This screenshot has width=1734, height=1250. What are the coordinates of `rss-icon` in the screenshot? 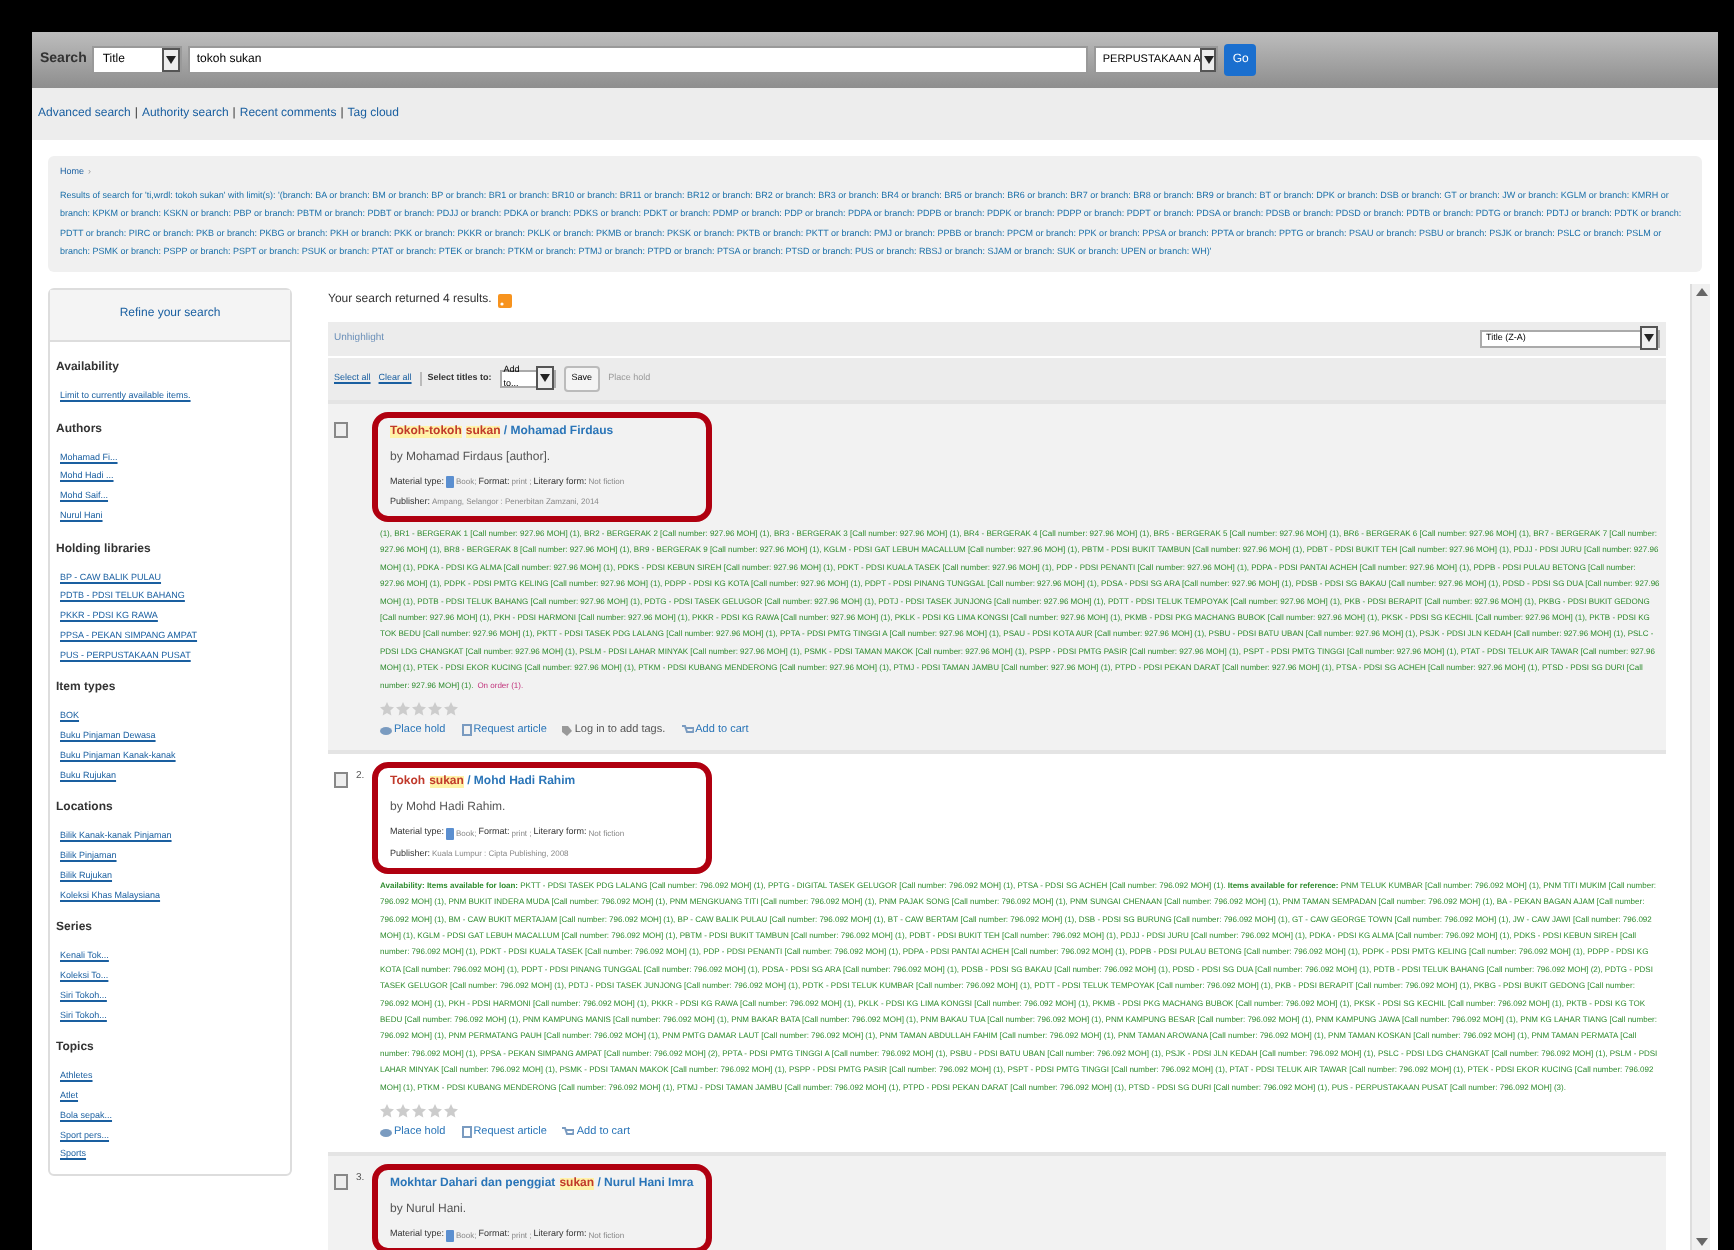 It's located at (504, 300).